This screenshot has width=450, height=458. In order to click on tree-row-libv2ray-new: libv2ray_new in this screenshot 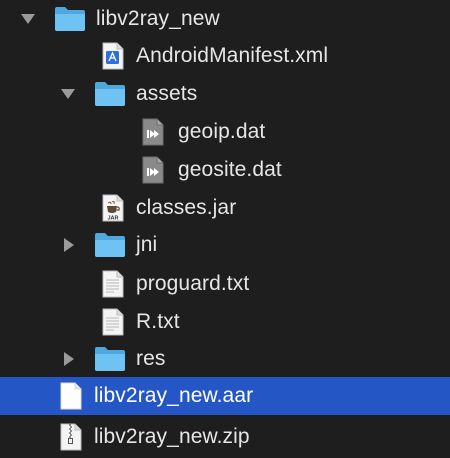, I will do `click(225, 19)`.